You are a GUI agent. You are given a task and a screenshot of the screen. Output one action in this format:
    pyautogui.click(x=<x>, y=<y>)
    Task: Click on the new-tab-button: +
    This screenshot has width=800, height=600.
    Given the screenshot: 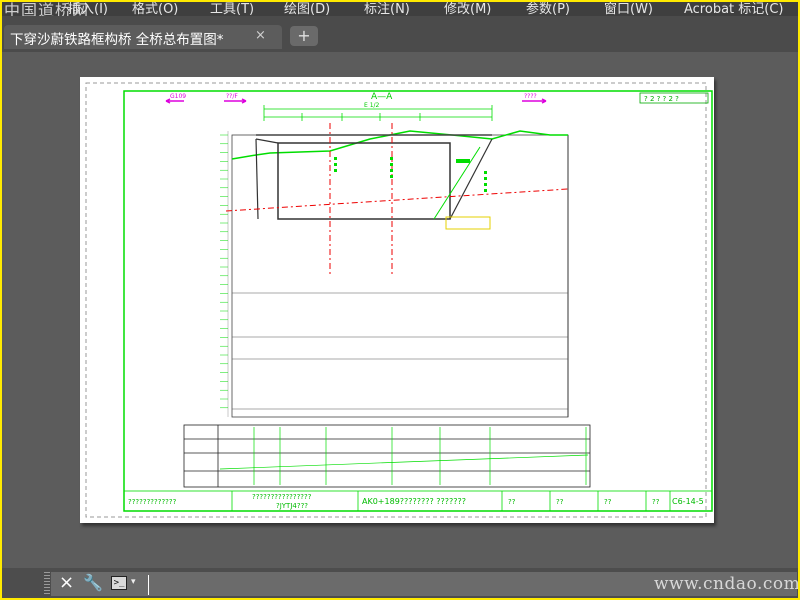 What is the action you would take?
    pyautogui.click(x=304, y=36)
    